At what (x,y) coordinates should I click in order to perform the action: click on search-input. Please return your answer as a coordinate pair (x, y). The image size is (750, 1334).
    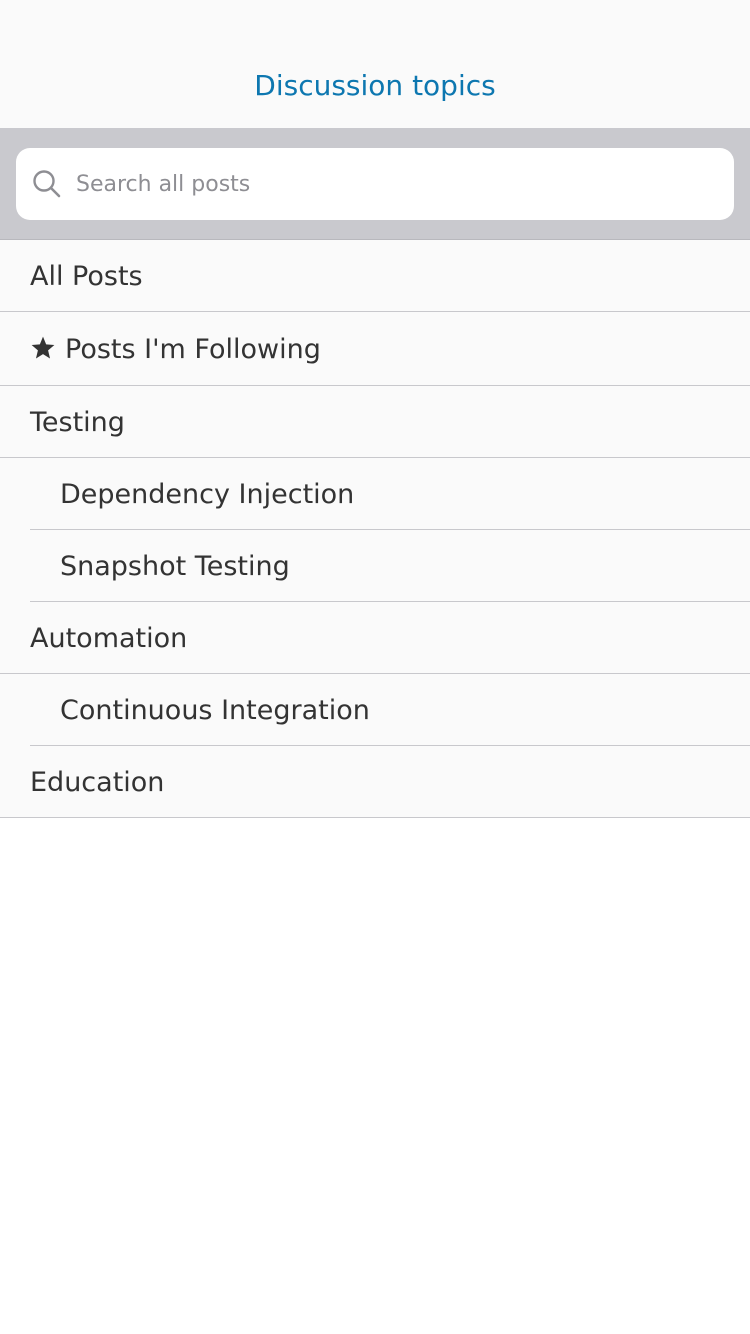
    Looking at the image, I should click on (405, 184).